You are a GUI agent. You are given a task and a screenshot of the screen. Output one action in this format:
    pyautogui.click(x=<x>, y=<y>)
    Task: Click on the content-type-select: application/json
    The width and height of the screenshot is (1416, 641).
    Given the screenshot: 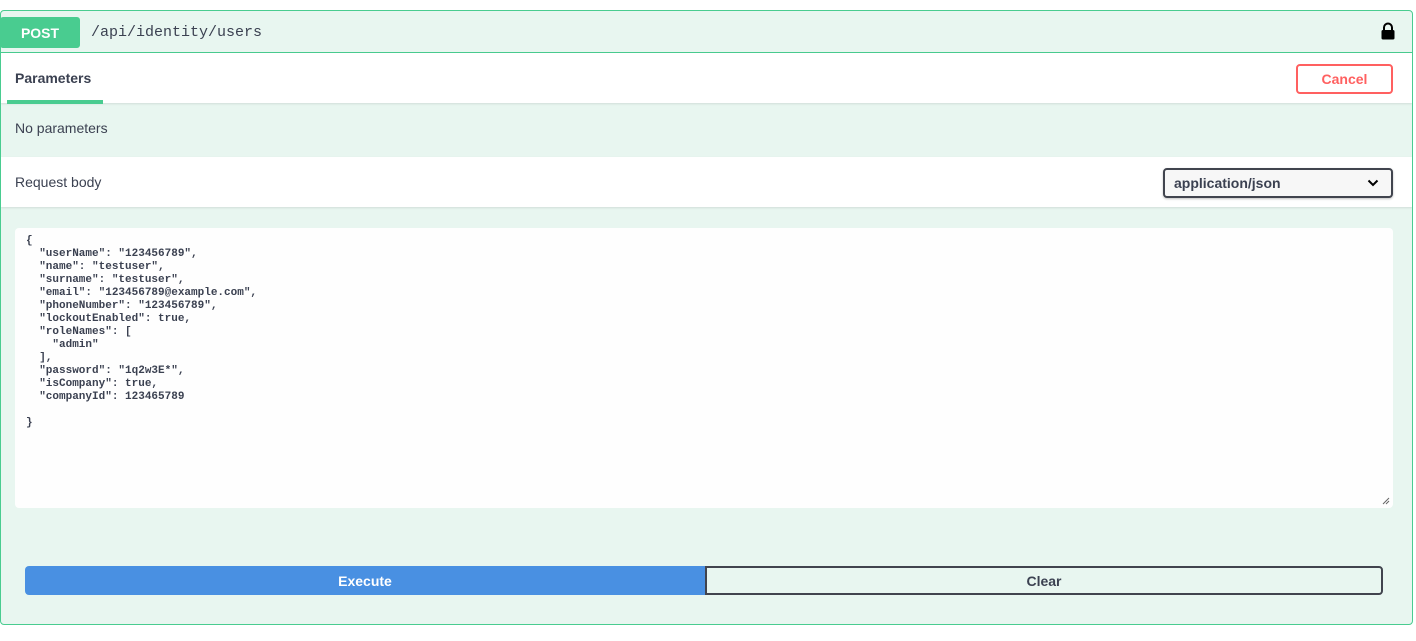 What is the action you would take?
    pyautogui.click(x=1278, y=183)
    